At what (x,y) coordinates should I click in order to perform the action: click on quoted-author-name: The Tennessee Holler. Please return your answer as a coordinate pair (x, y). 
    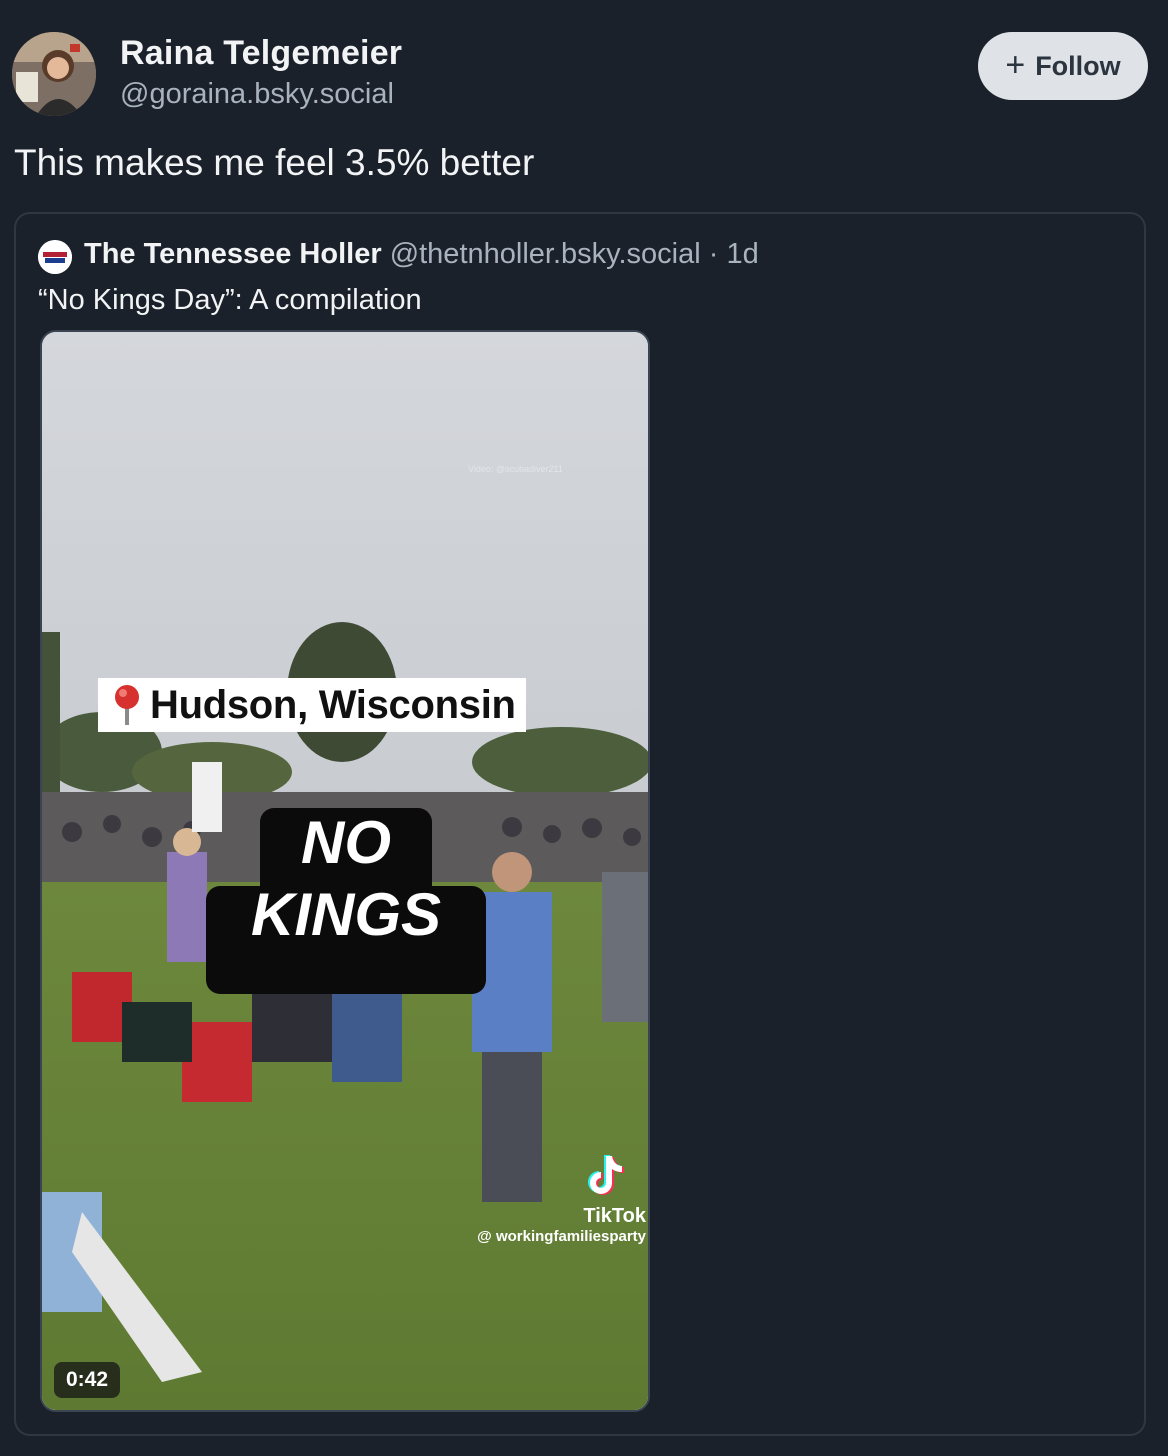
    Looking at the image, I should click on (233, 254).